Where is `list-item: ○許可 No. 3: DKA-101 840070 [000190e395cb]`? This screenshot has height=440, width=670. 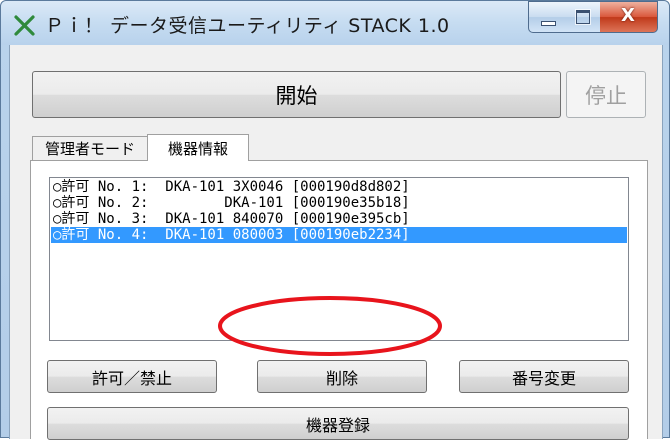
list-item: ○許可 No. 3: DKA-101 840070 [000190e395cb] is located at coordinates (339, 219).